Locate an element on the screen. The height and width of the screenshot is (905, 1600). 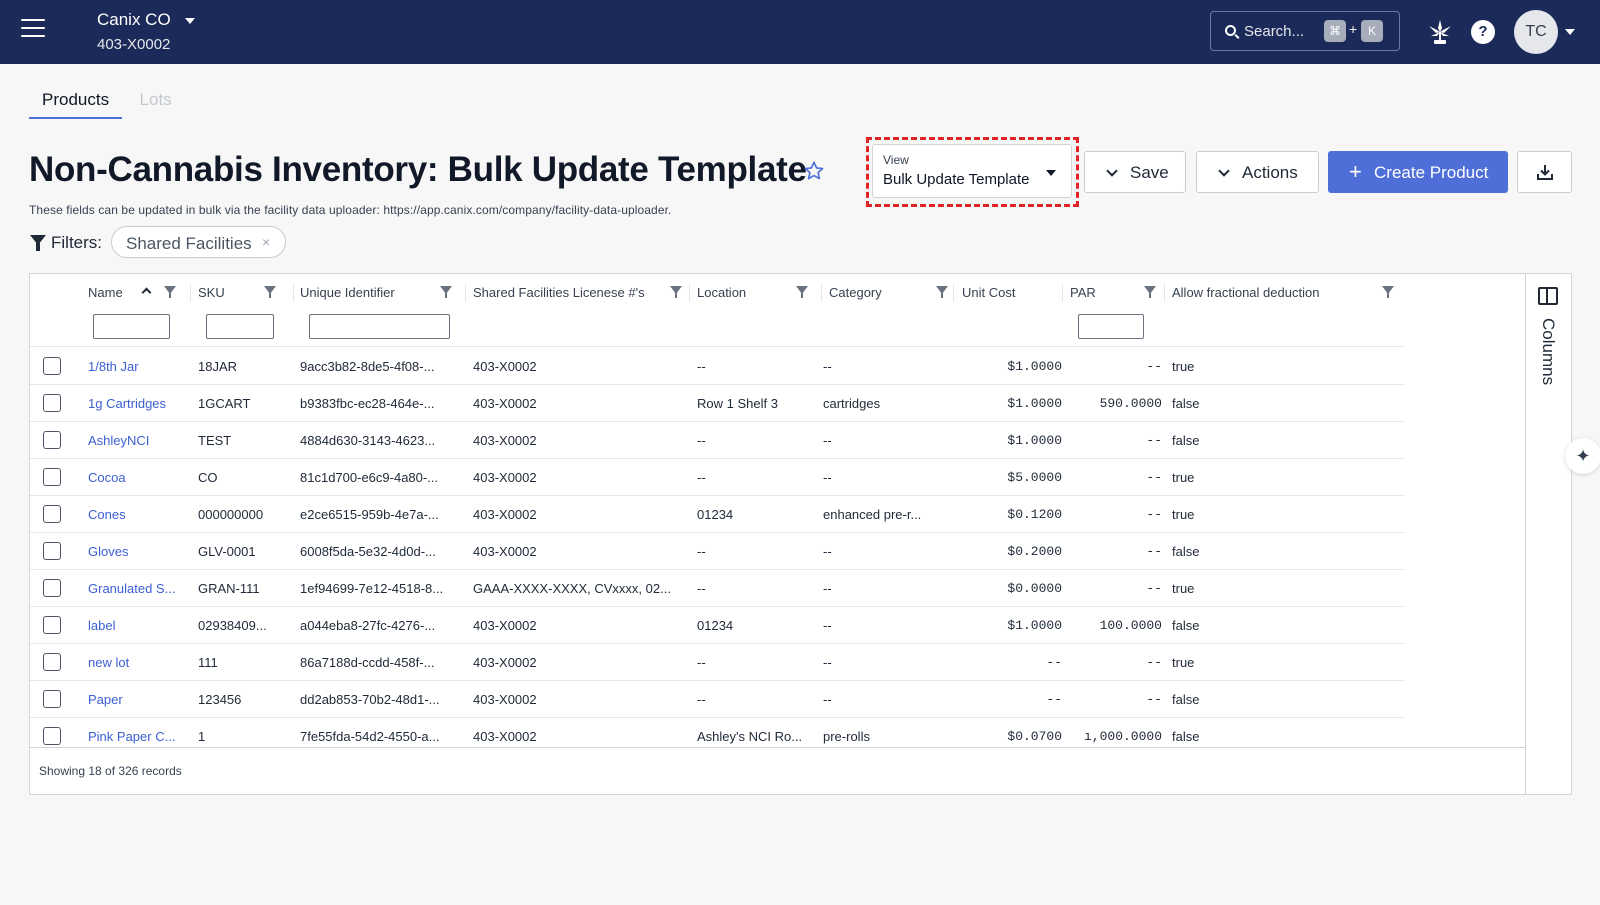
filter-chip-label: Shared Facilities is located at coordinates (189, 243).